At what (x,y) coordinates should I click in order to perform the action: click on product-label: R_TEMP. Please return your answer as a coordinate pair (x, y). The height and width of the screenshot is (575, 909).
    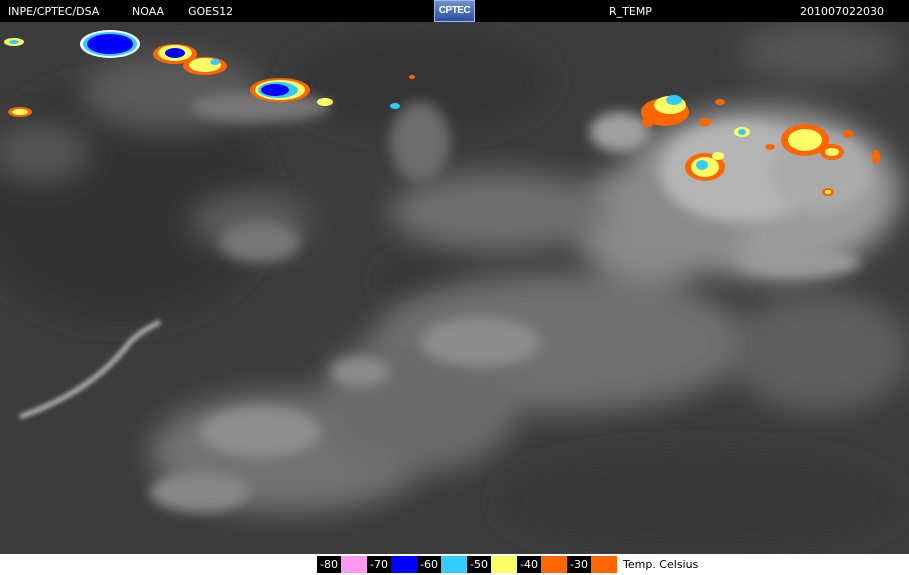
    Looking at the image, I should click on (630, 11).